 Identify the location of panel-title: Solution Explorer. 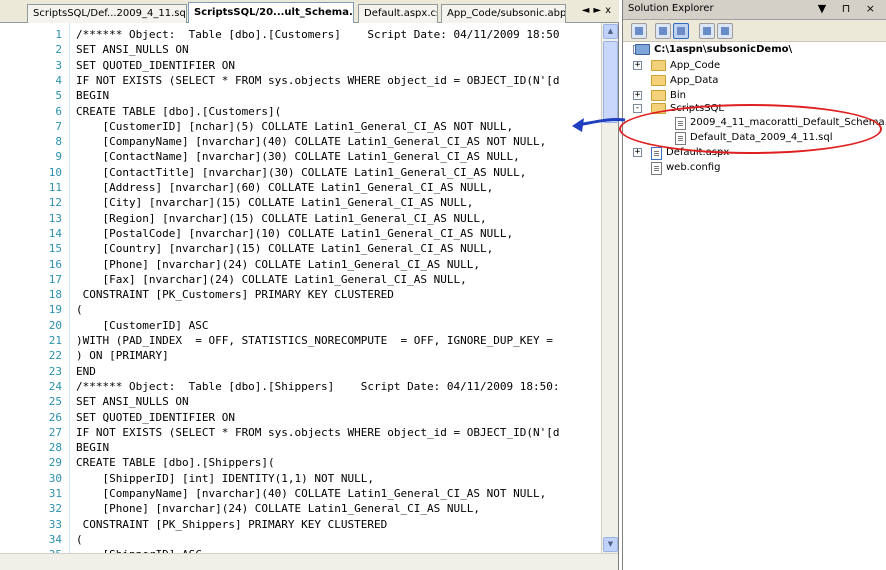
(671, 8).